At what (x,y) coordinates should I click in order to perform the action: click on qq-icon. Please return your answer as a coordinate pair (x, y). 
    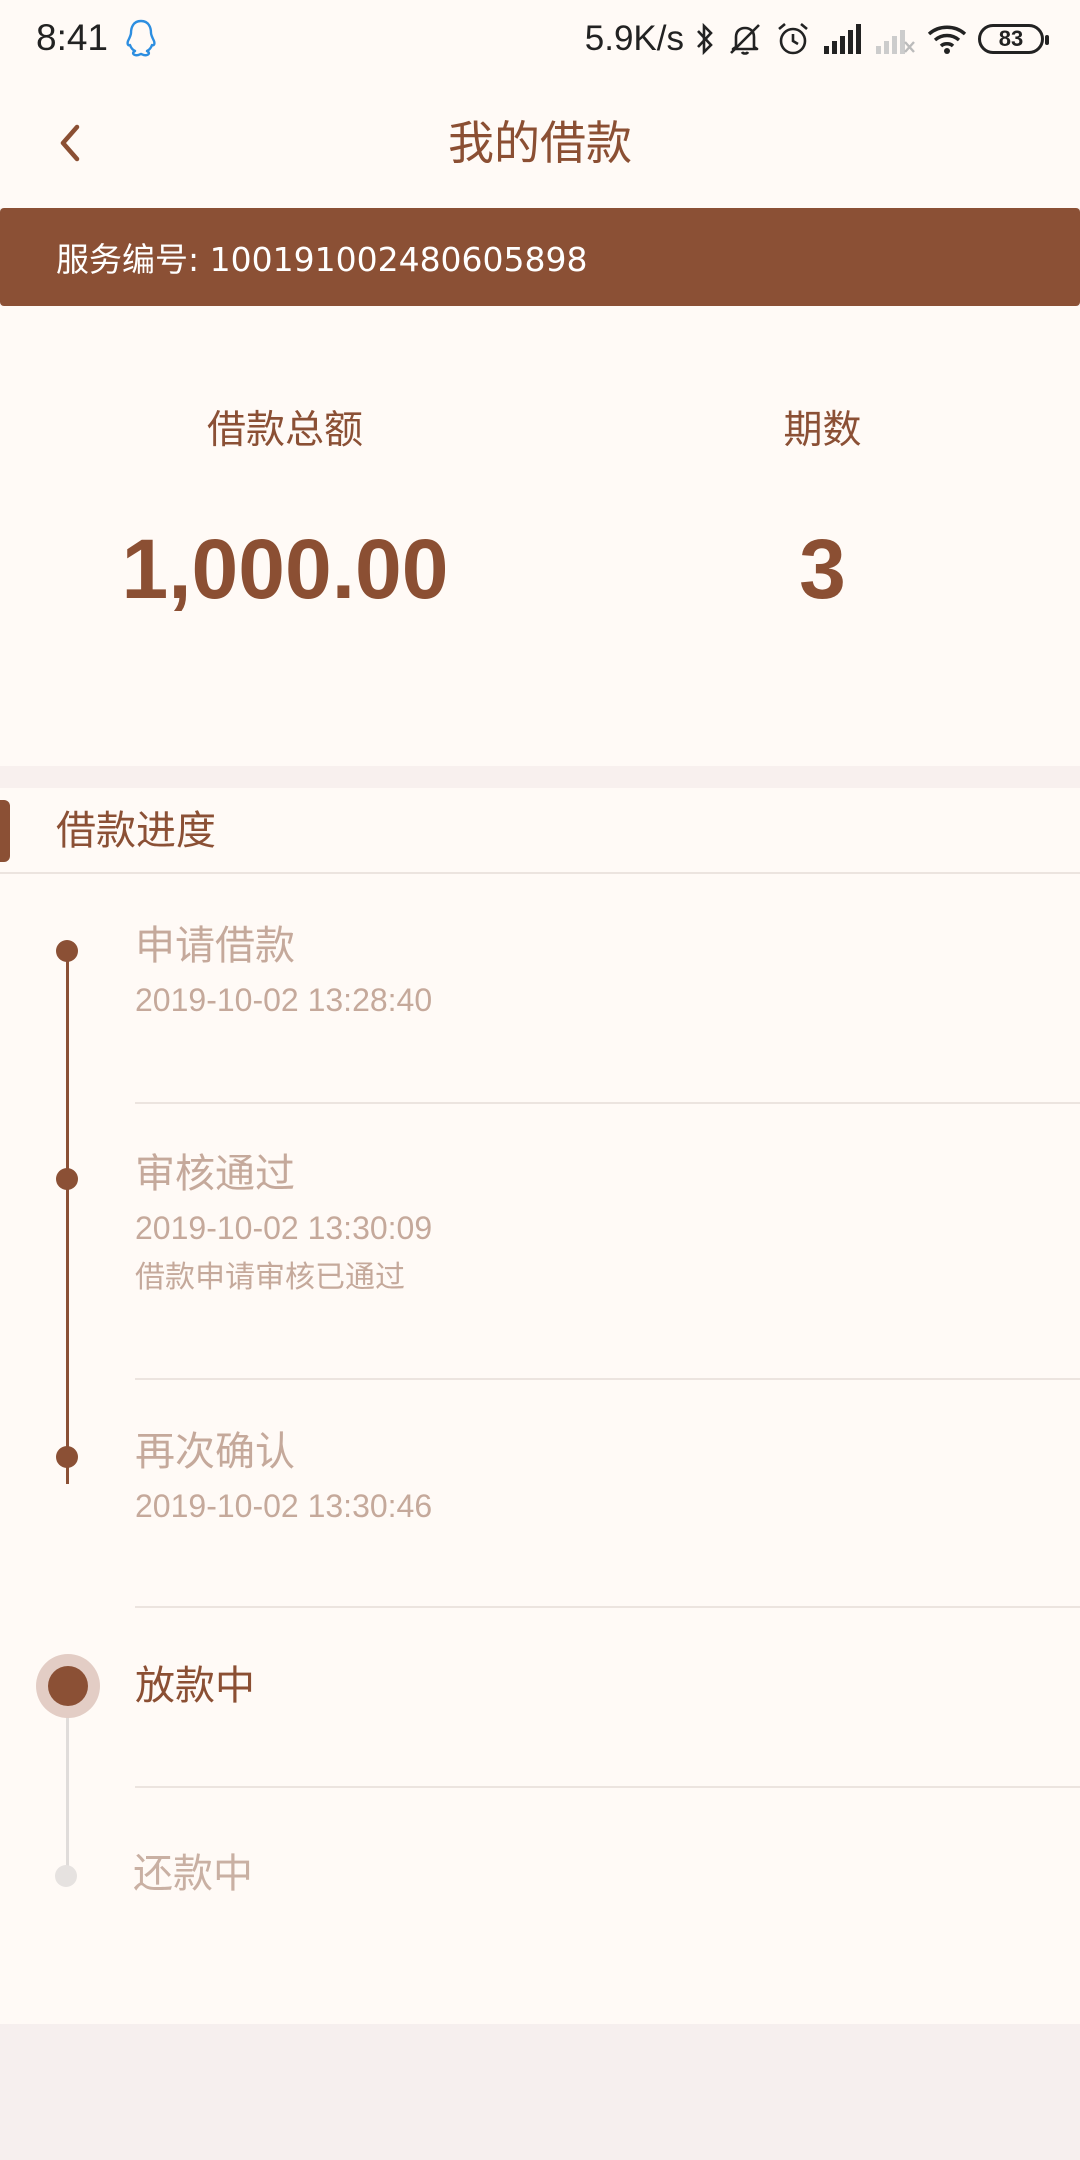
    Looking at the image, I should click on (141, 38).